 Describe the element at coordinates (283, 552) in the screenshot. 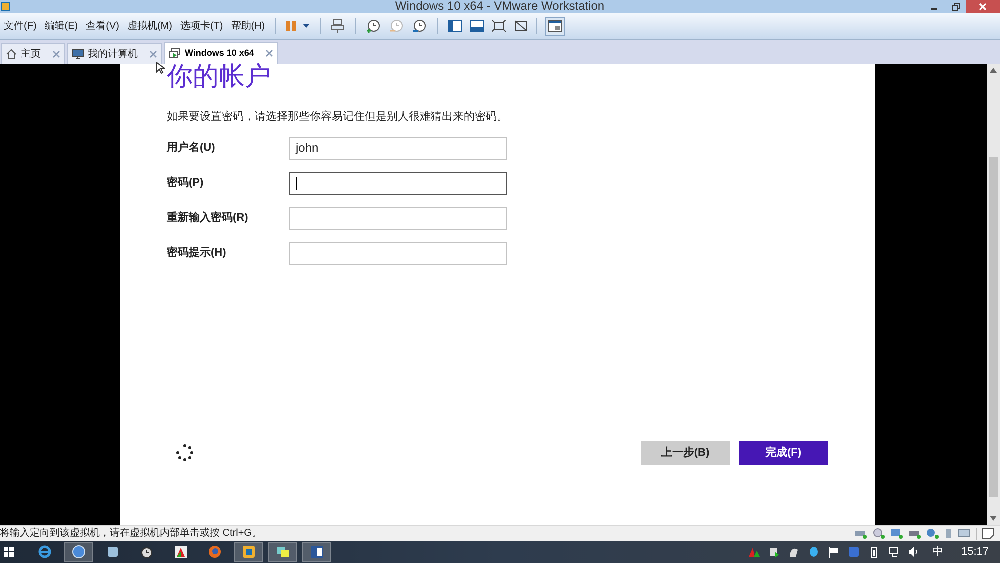

I see `chat-icon` at that location.